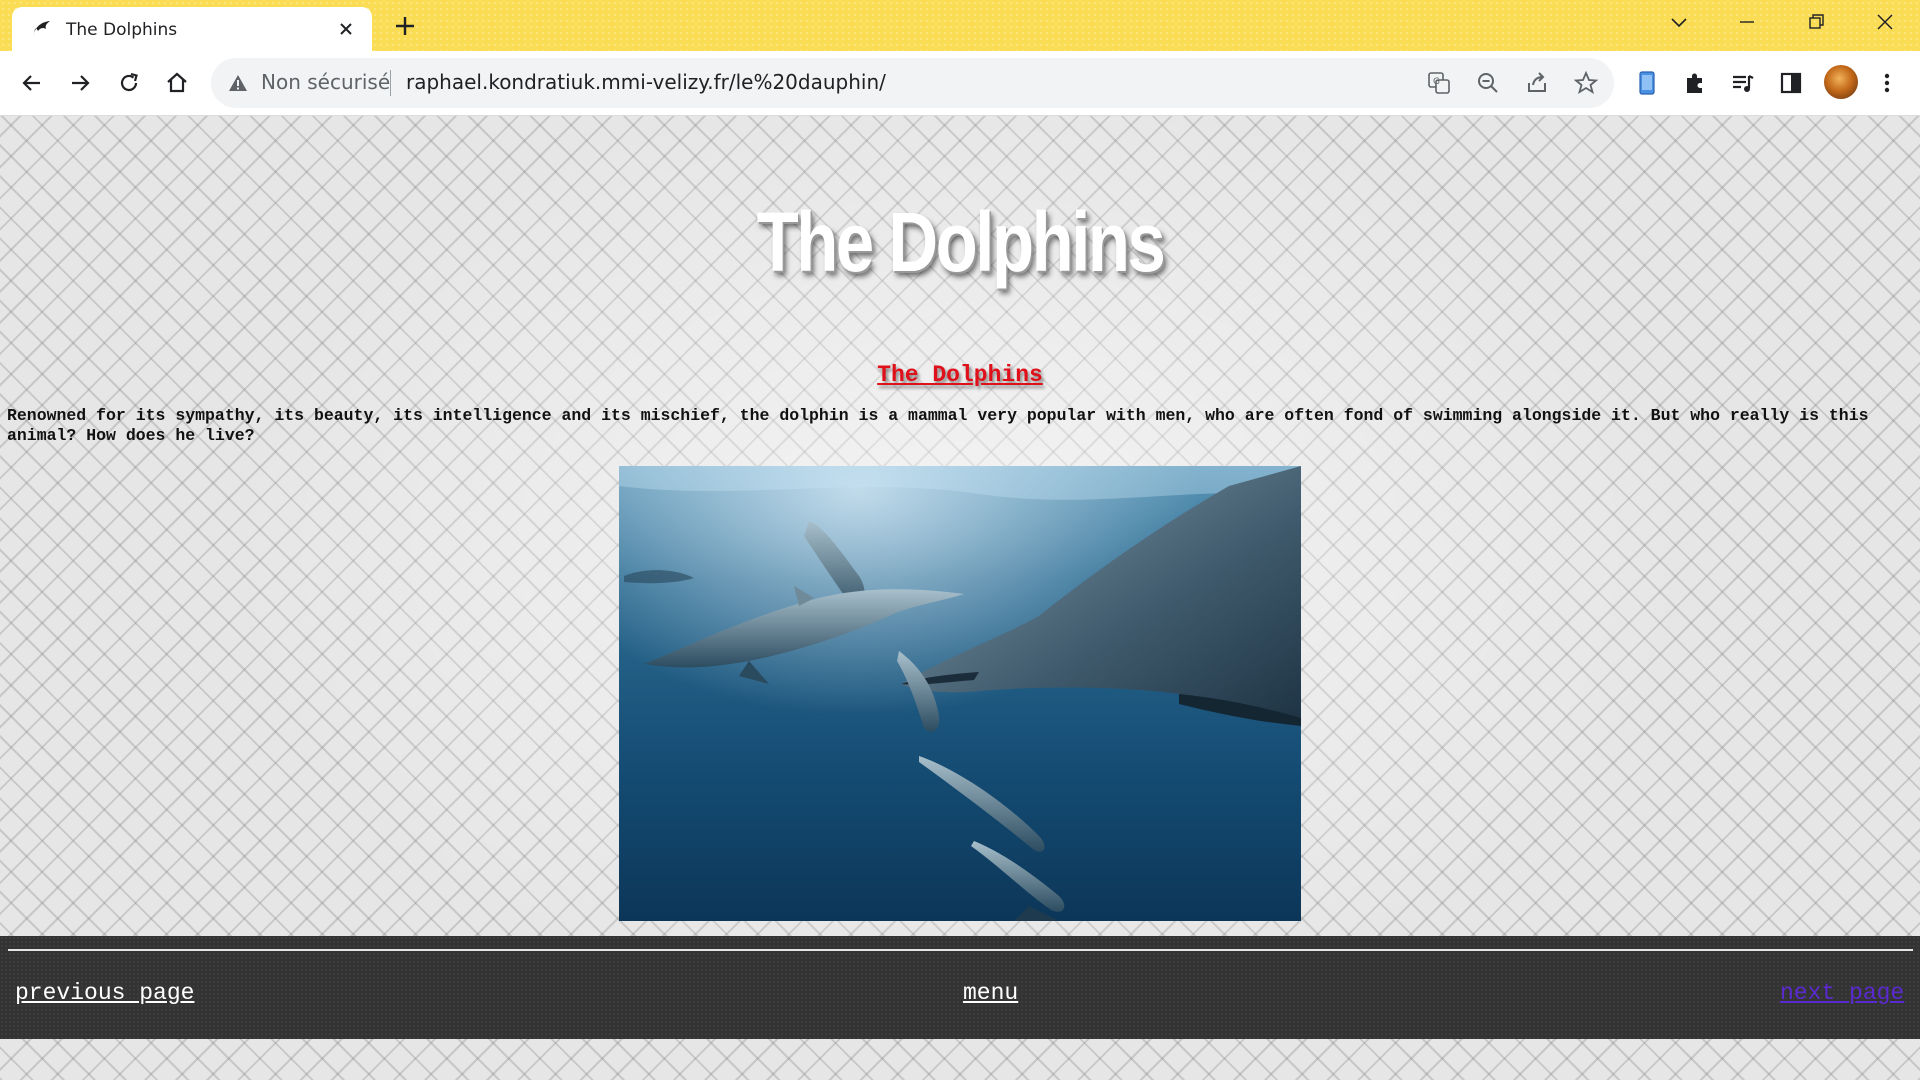 The height and width of the screenshot is (1080, 1920). What do you see at coordinates (960, 375) in the screenshot?
I see `page-heading: The Dolphins` at bounding box center [960, 375].